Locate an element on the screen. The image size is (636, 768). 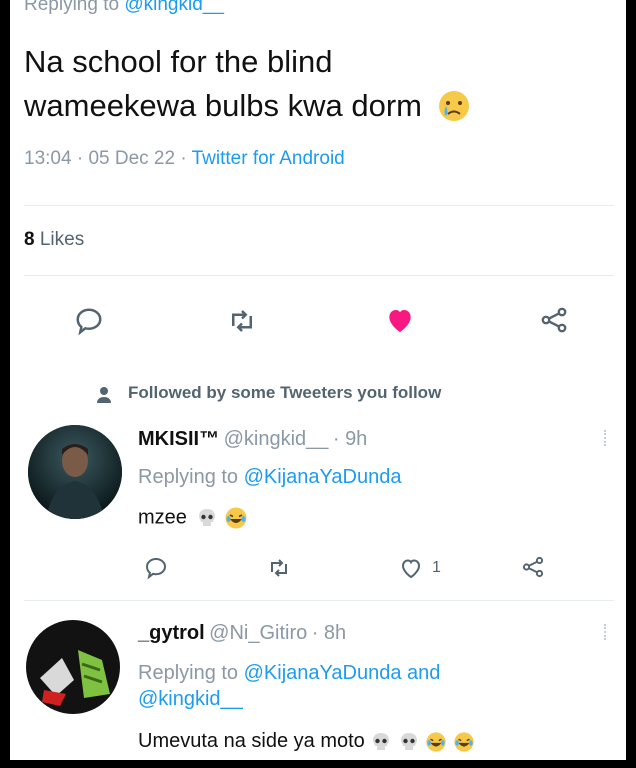
tweet-meta: 13:04 · 05 Dec 22 · Twitter for Android is located at coordinates (184, 158).